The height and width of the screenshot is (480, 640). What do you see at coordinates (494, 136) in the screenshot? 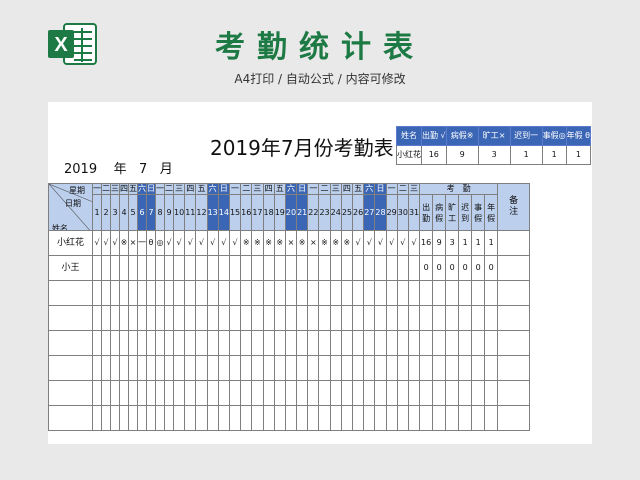
I see `legend-header-cell: 旷工×` at bounding box center [494, 136].